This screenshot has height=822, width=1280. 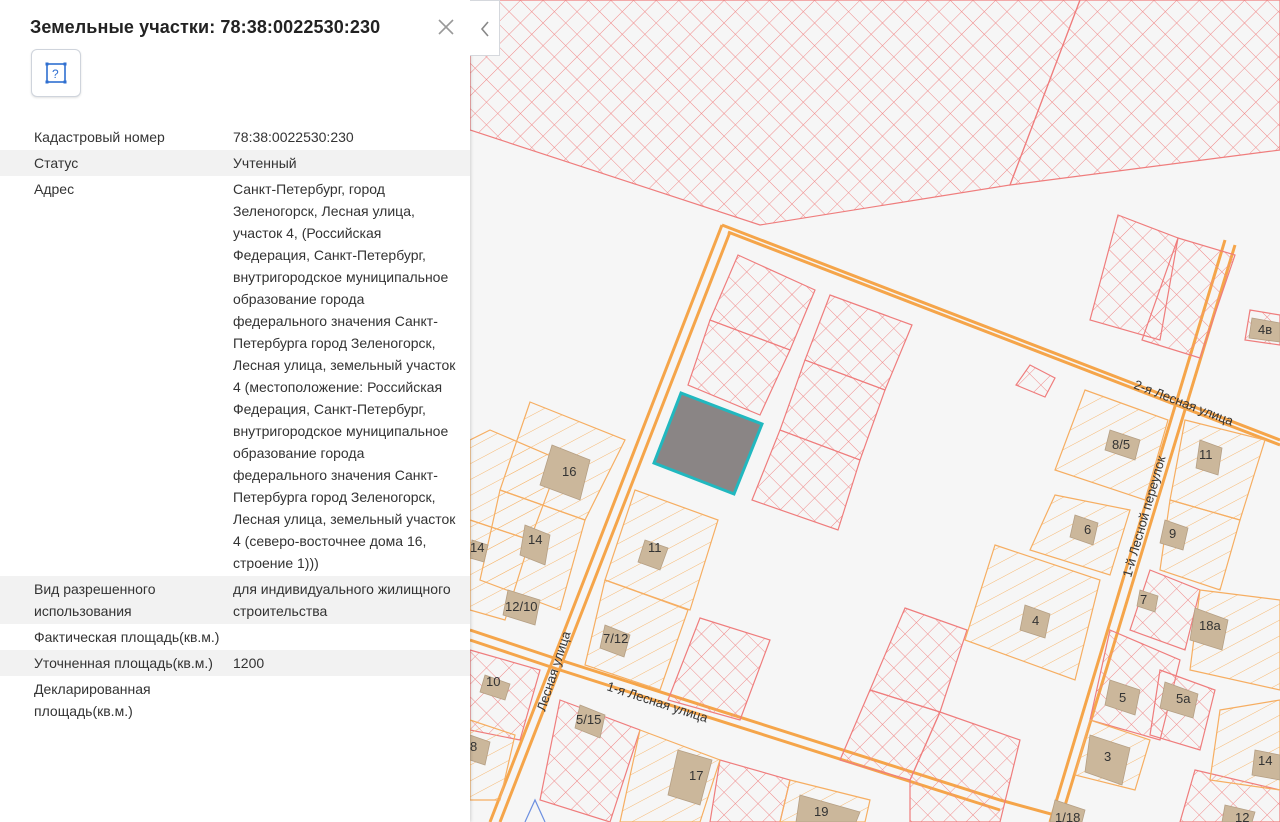 What do you see at coordinates (1210, 625) in the screenshot?
I see `house-number: 18а` at bounding box center [1210, 625].